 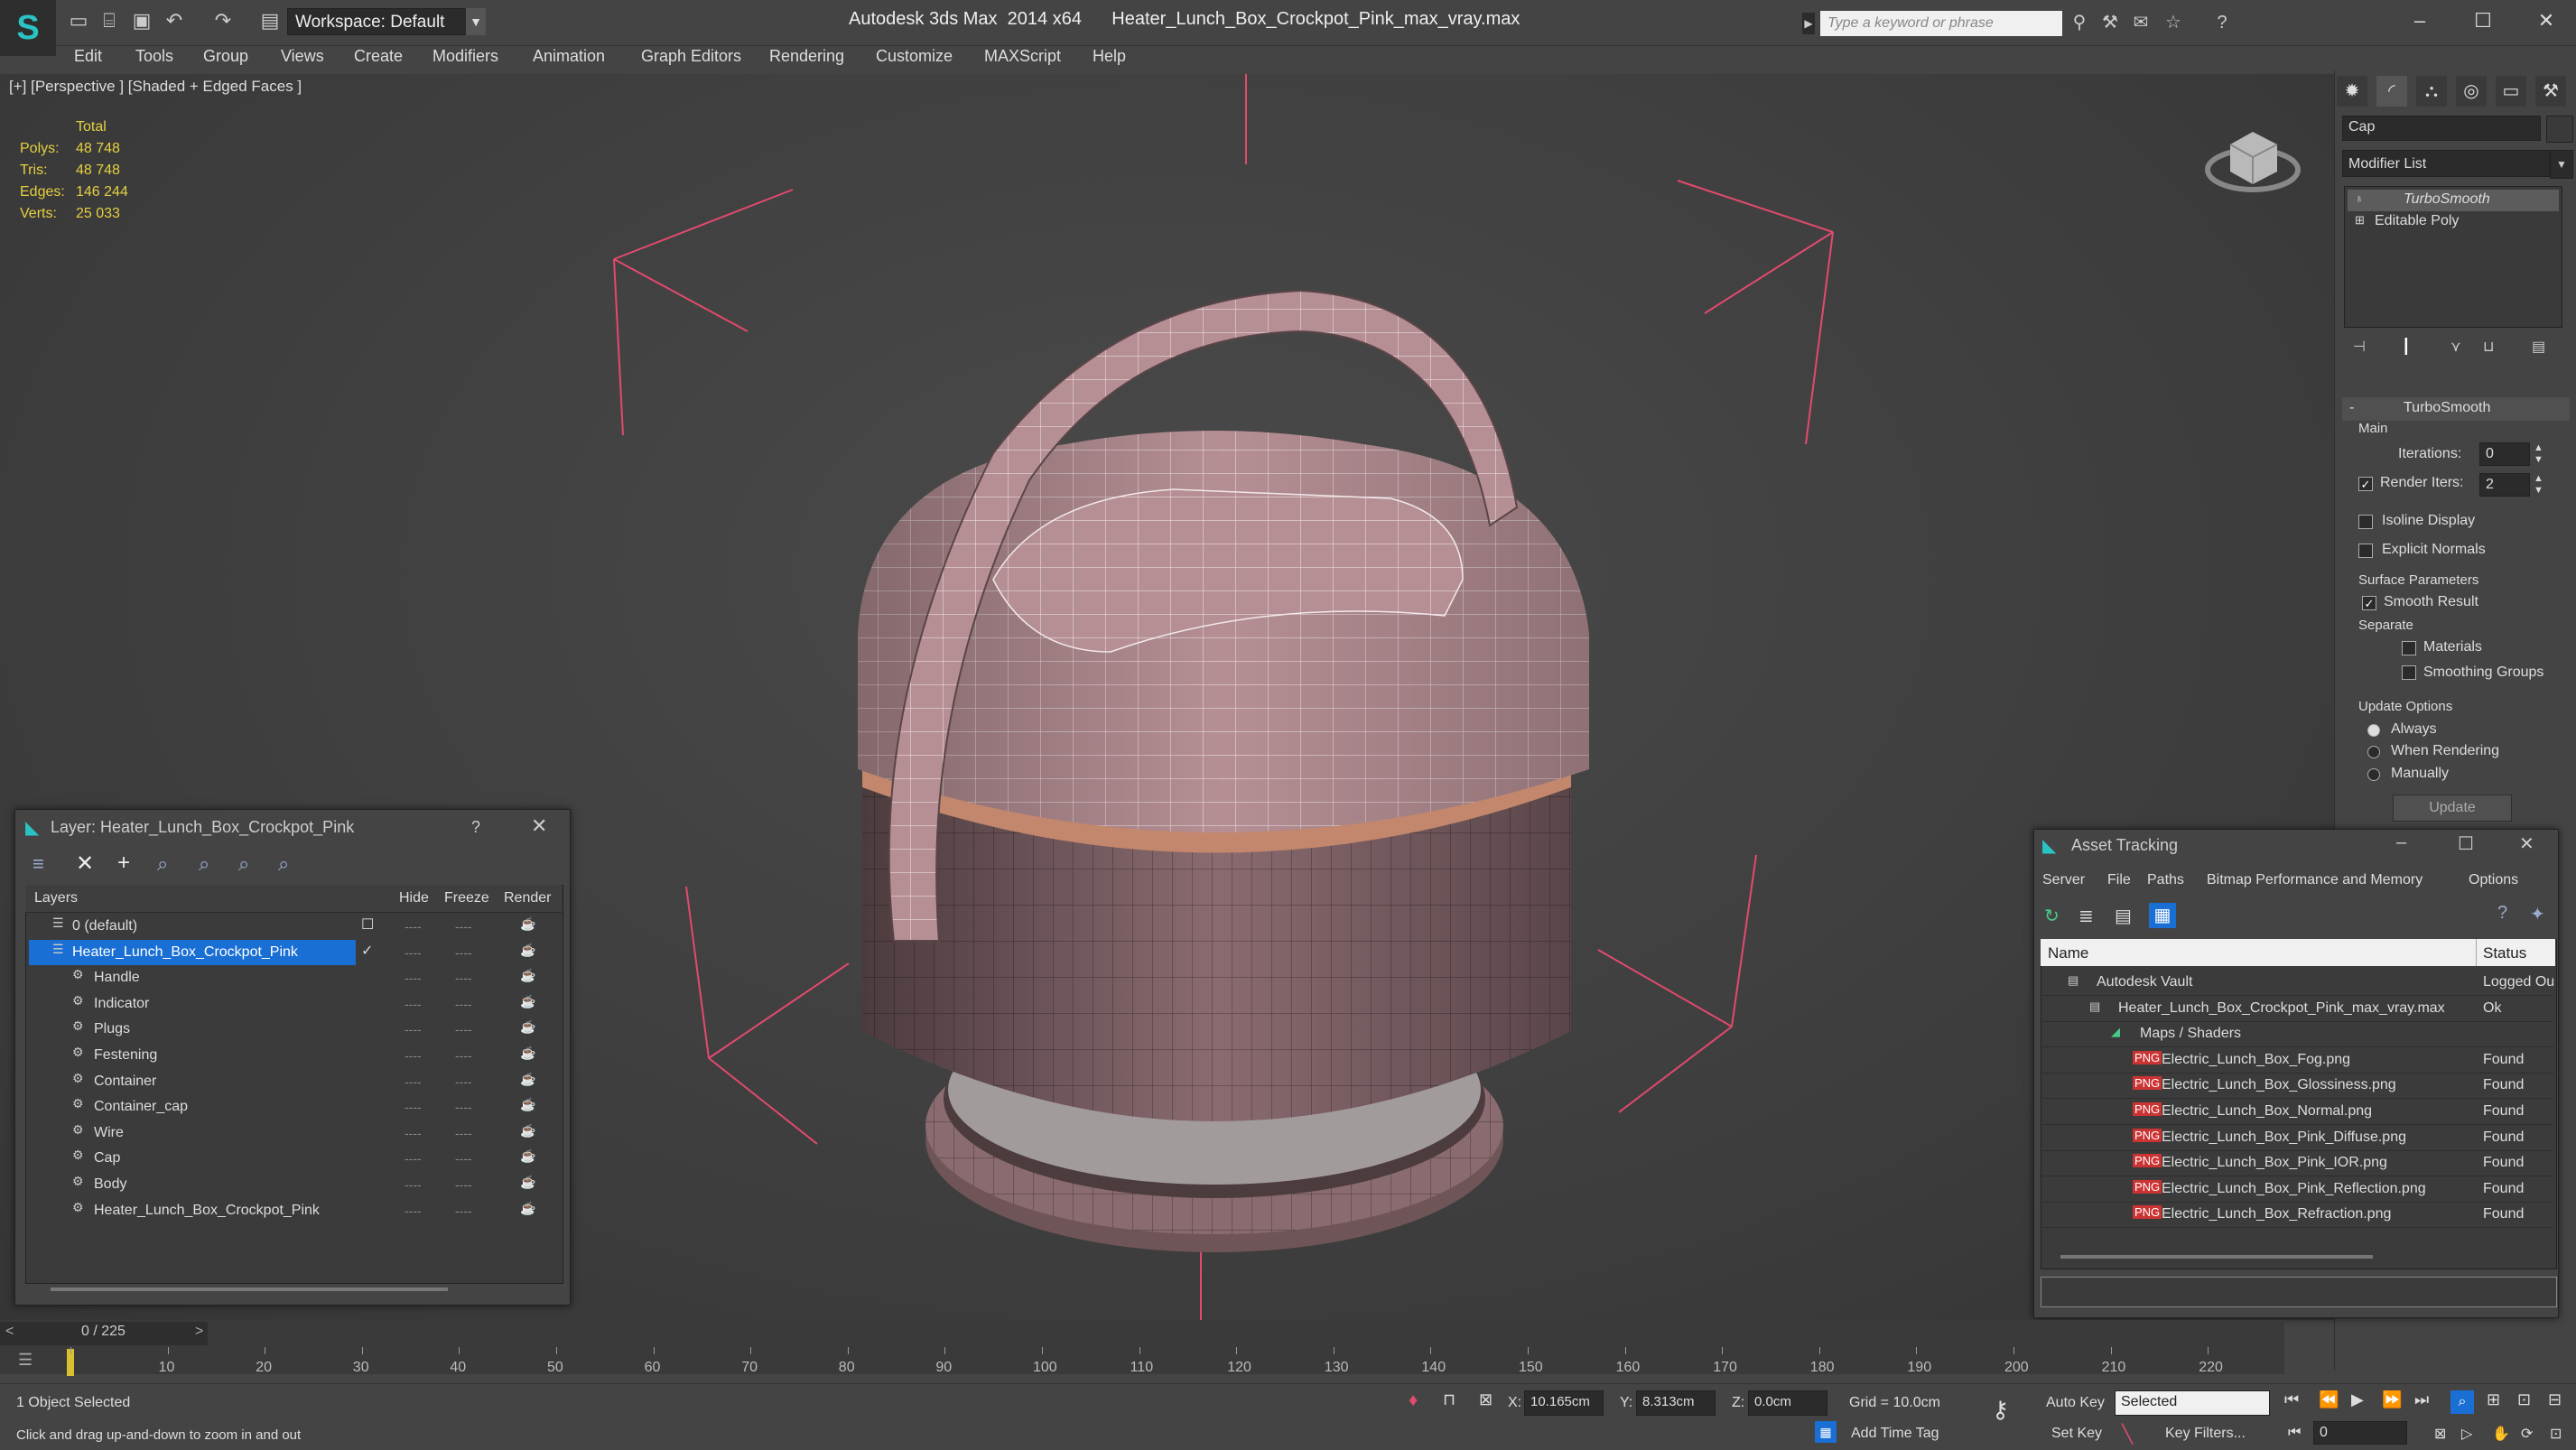 I want to click on asset-col-status: Status, so click(x=2504, y=953).